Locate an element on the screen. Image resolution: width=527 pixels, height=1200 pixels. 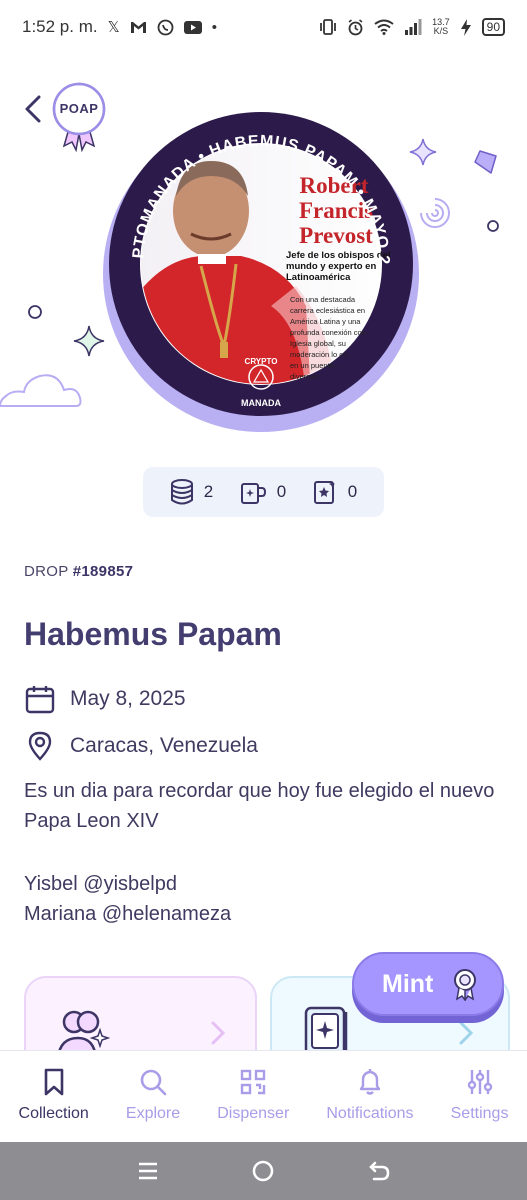
event-location: Caracas, Venezuela is located at coordinates (164, 745).